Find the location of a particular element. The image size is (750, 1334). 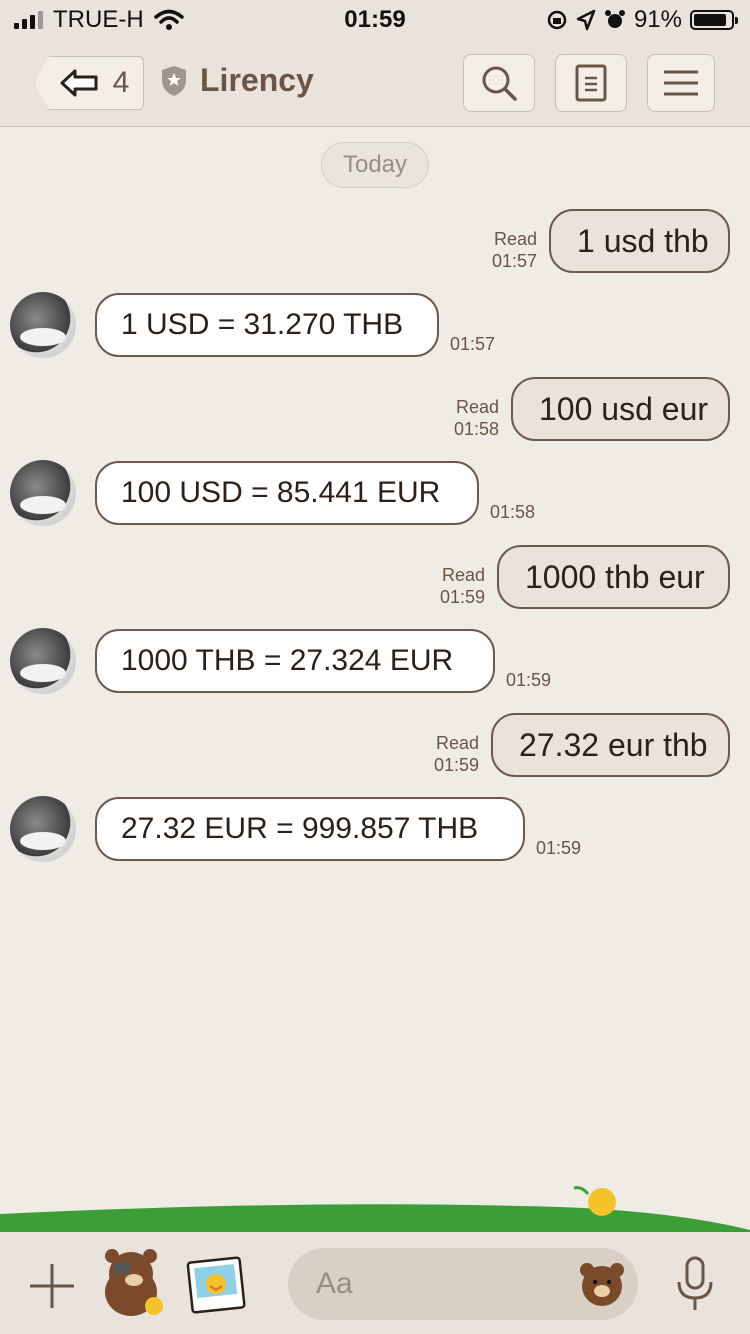

search-icon is located at coordinates (499, 83).